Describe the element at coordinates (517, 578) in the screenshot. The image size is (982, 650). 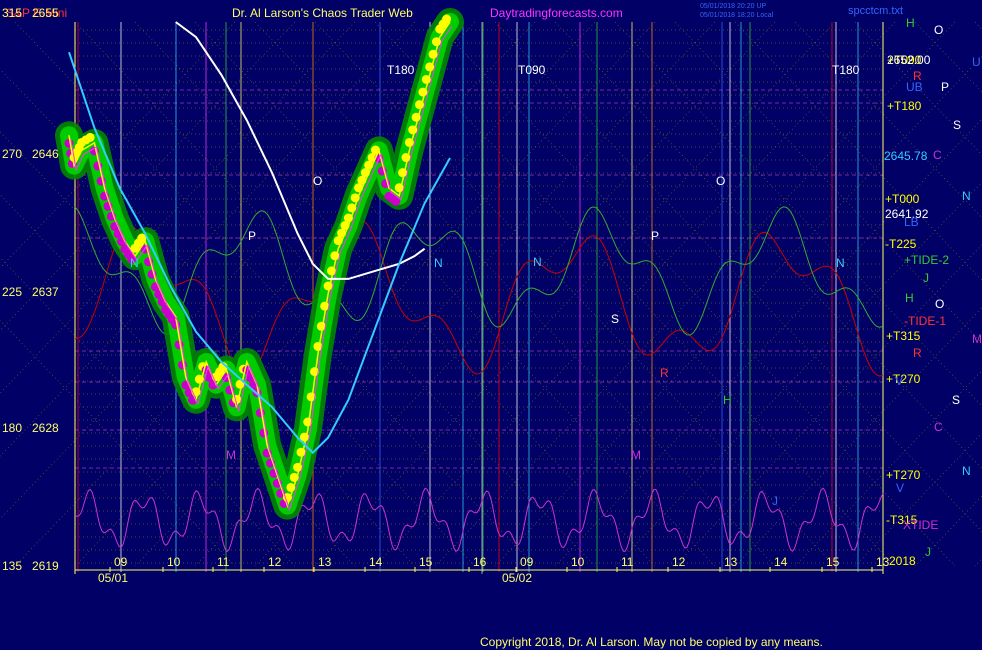
I see `x-date-label: 05/02` at that location.